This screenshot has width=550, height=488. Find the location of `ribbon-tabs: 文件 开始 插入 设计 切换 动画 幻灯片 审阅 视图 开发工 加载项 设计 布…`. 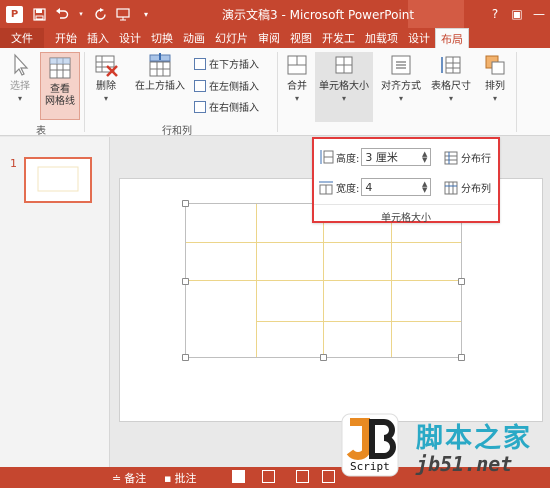

ribbon-tabs: 文件 开始 插入 设计 切换 动画 幻灯片 审阅 视图 开发工 加载项 设计 布… is located at coordinates (275, 38).